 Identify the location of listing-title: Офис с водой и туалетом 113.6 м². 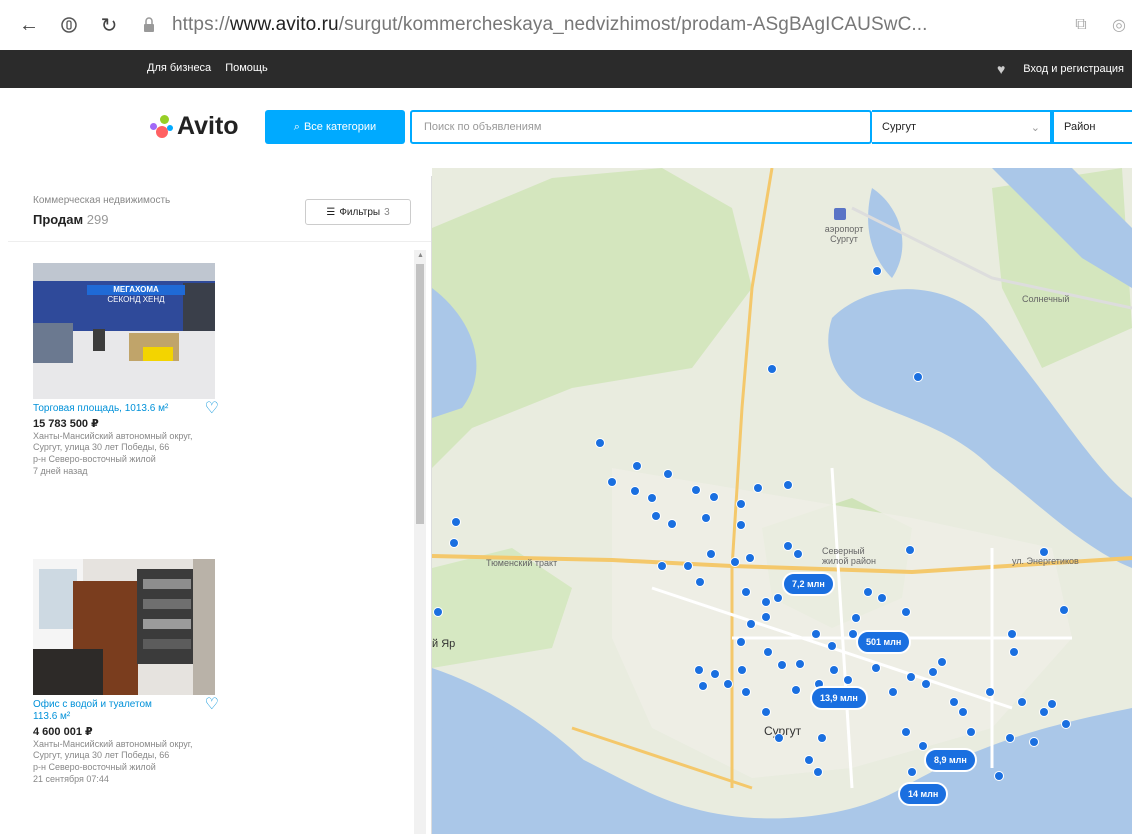
(103, 711).